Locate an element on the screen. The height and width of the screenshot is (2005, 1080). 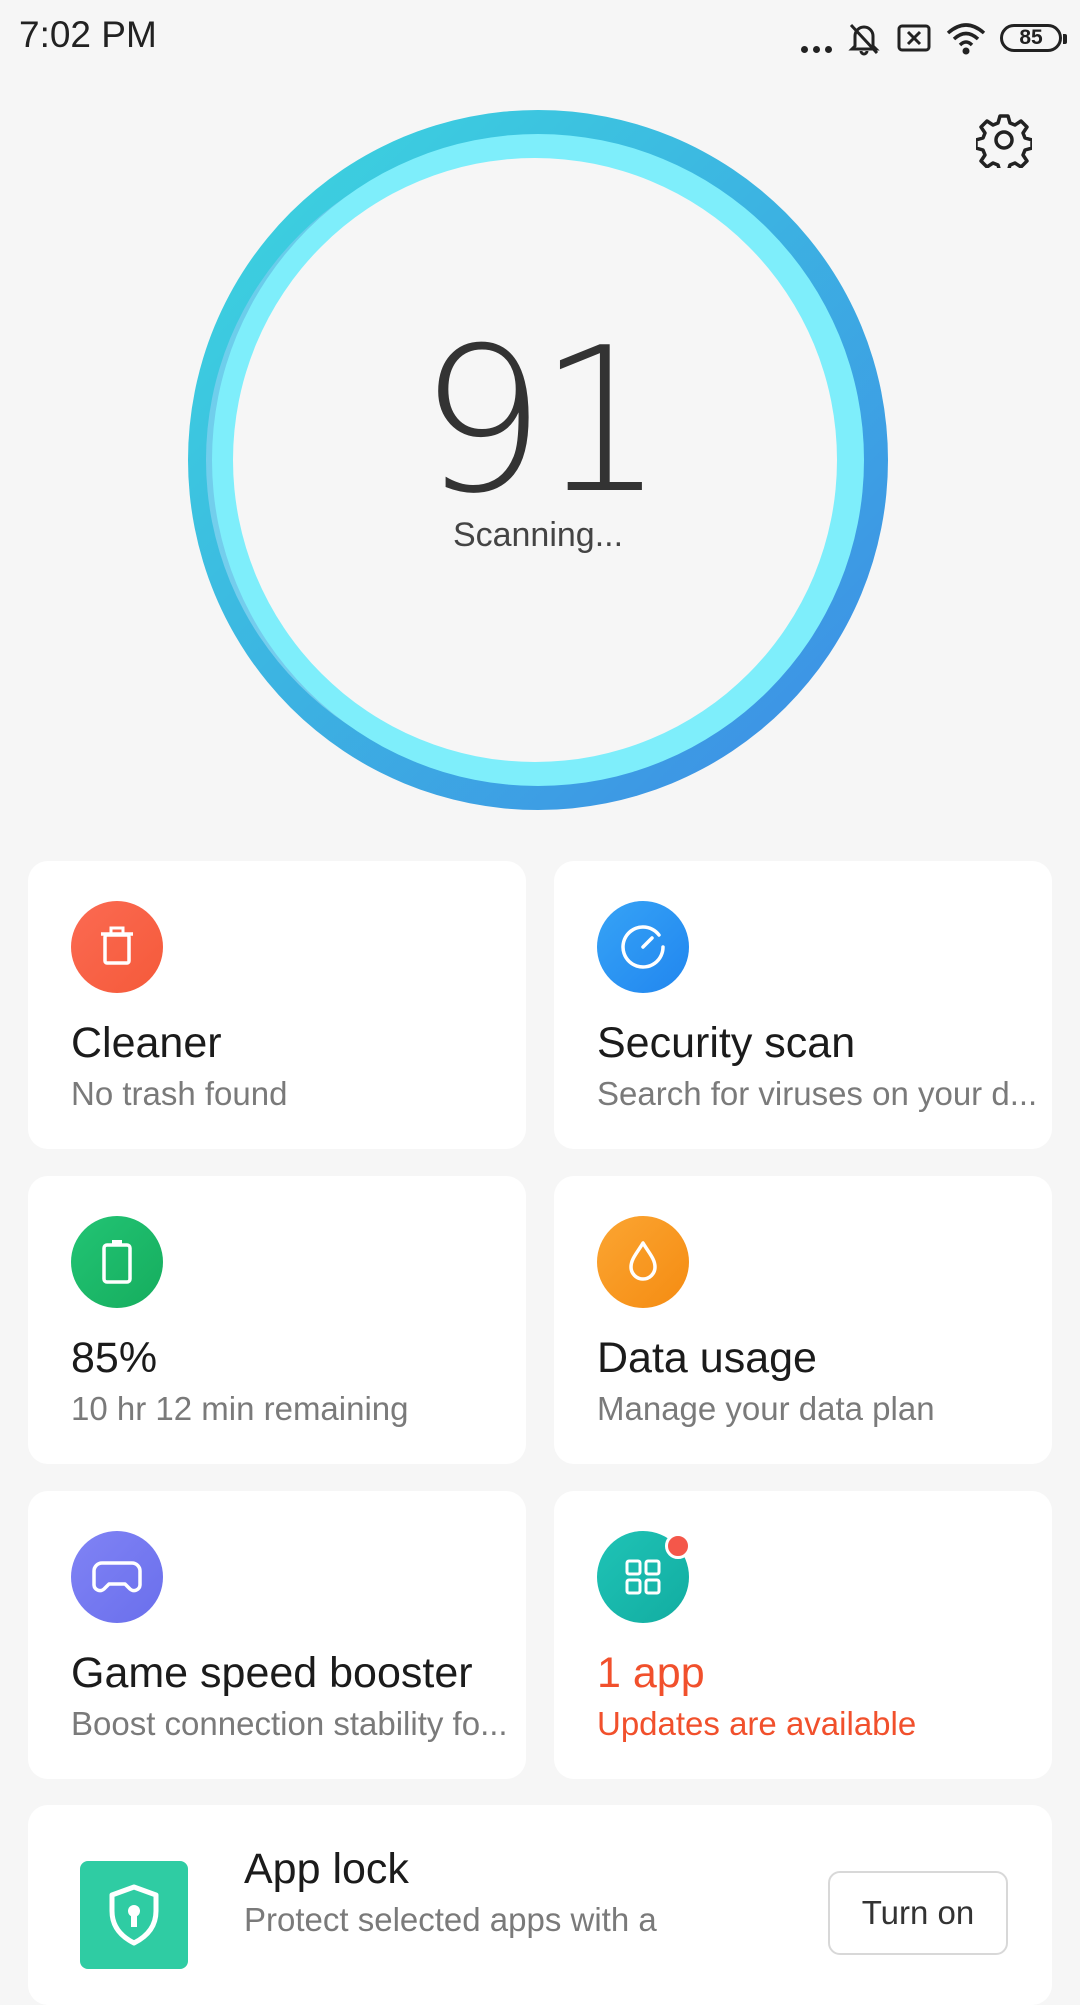
battery-icon: 85 is located at coordinates (1033, 38).